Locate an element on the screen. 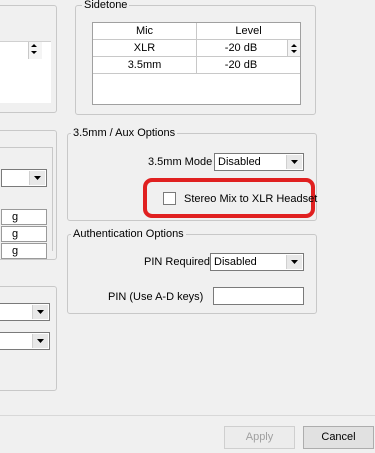 Image resolution: width=375 pixels, height=453 pixels. sidetone-row-xlr-level-value: -20 dB is located at coordinates (241, 48).